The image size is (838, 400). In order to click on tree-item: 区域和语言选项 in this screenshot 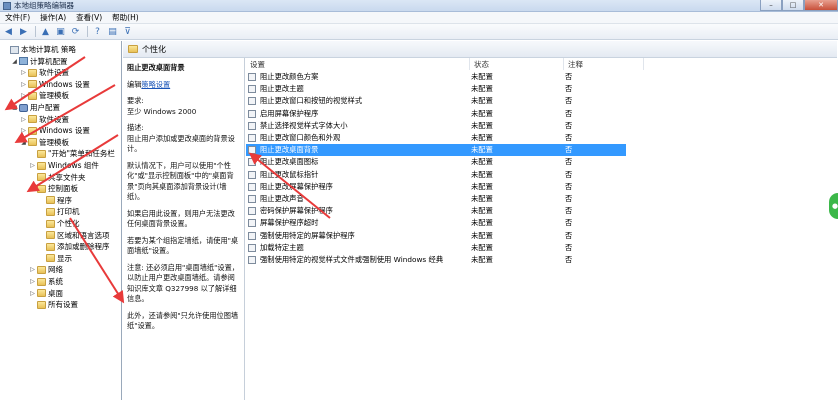, I will do `click(74, 235)`.